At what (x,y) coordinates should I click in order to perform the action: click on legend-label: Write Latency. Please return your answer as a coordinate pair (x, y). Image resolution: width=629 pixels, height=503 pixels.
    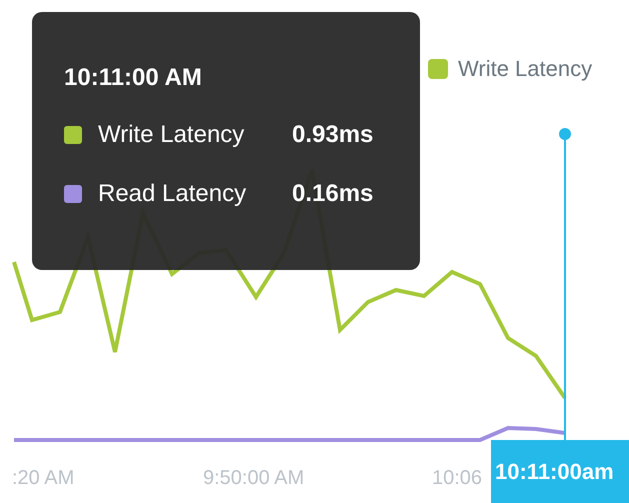
    Looking at the image, I should click on (525, 69).